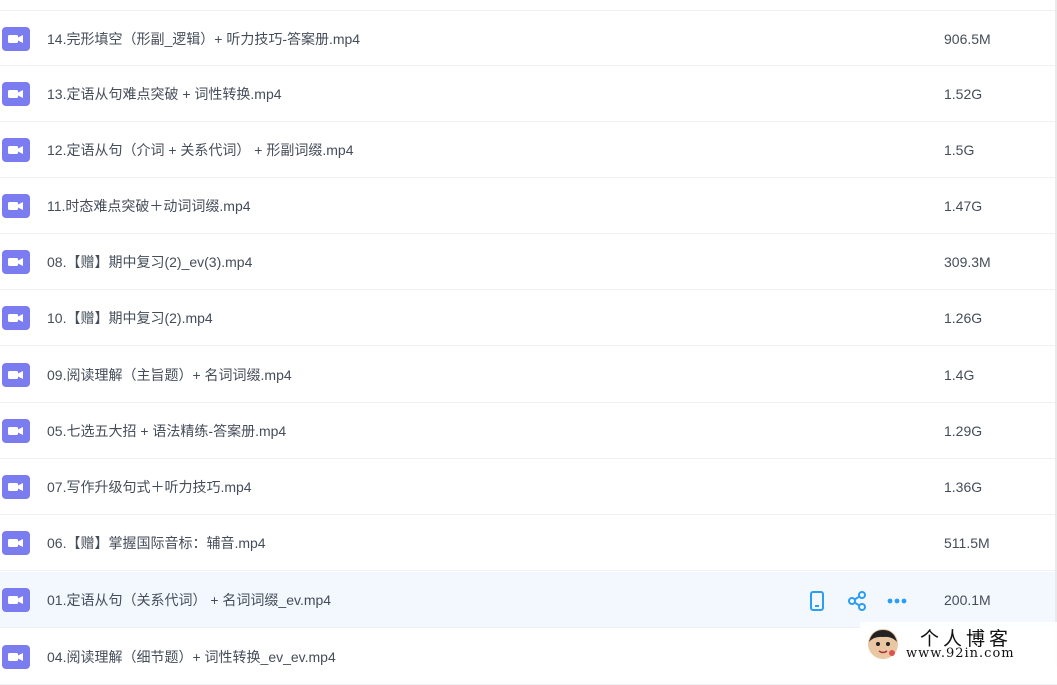 This screenshot has width=1057, height=685. Describe the element at coordinates (191, 657) in the screenshot. I see `file-name: 04.阅读理解（细节题）+ 词性转换_ev_ev.mp4` at that location.